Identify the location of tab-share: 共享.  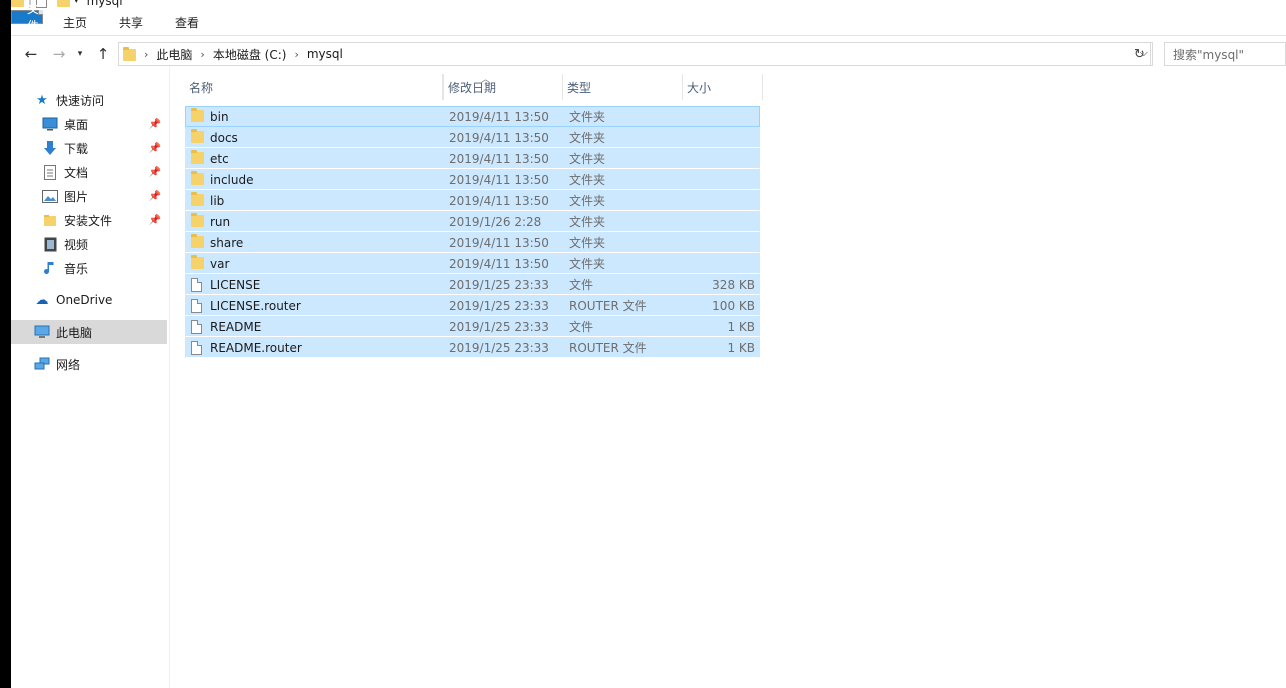
(131, 22).